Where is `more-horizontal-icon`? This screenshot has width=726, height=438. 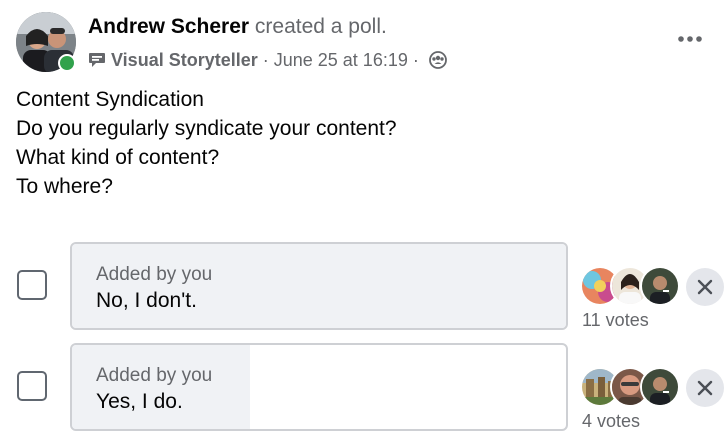
more-horizontal-icon is located at coordinates (690, 39).